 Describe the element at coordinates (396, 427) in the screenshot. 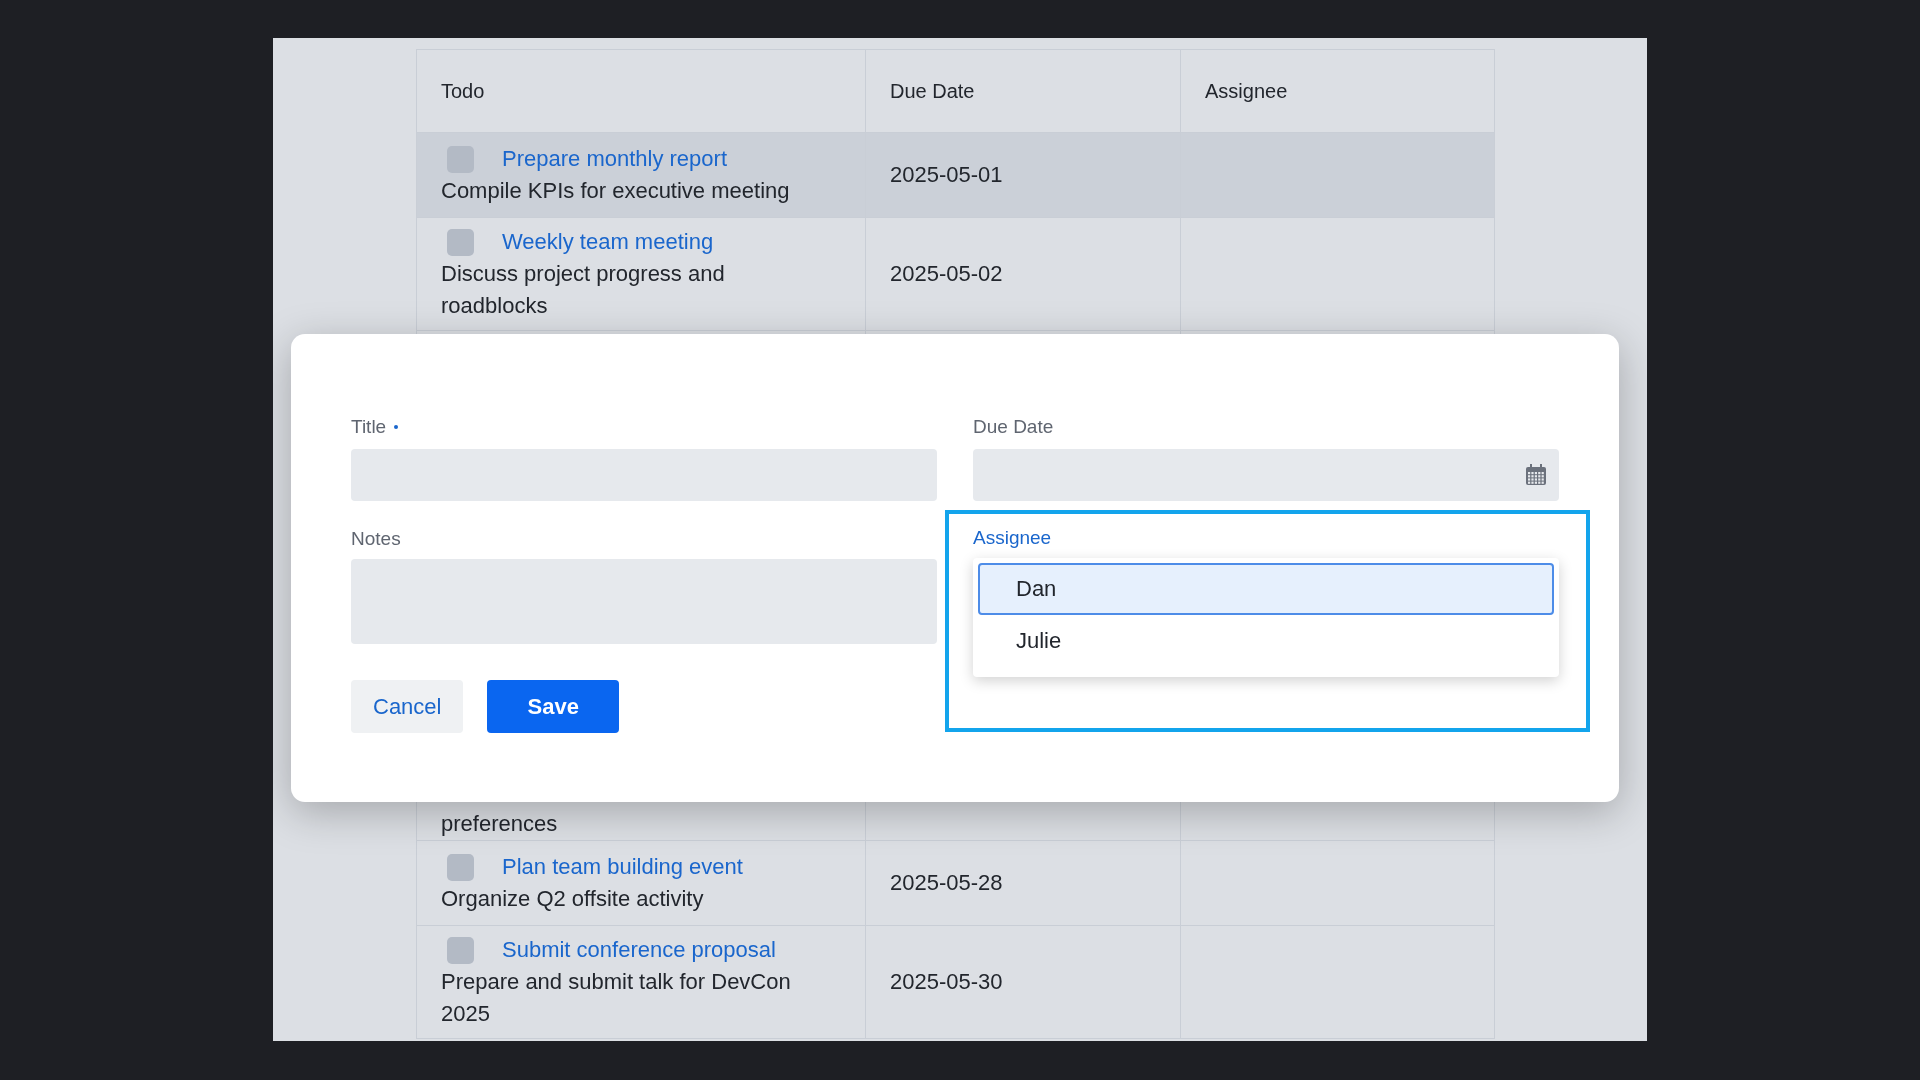

I see `required-dot-icon` at that location.